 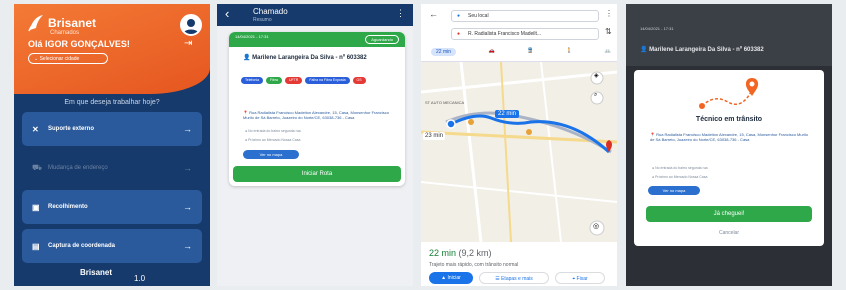 What do you see at coordinates (517, 279) in the screenshot?
I see `steps-label: Etapas e mais` at bounding box center [517, 279].